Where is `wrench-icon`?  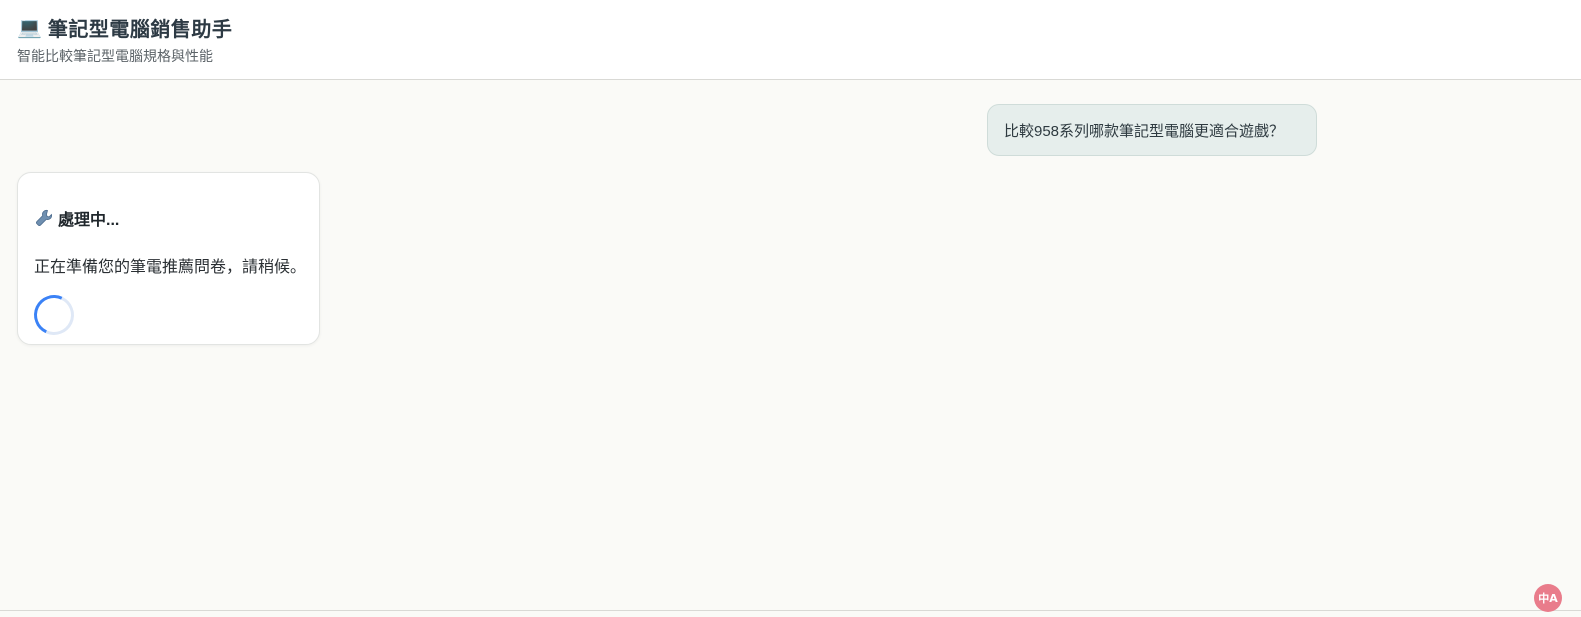 wrench-icon is located at coordinates (44, 218).